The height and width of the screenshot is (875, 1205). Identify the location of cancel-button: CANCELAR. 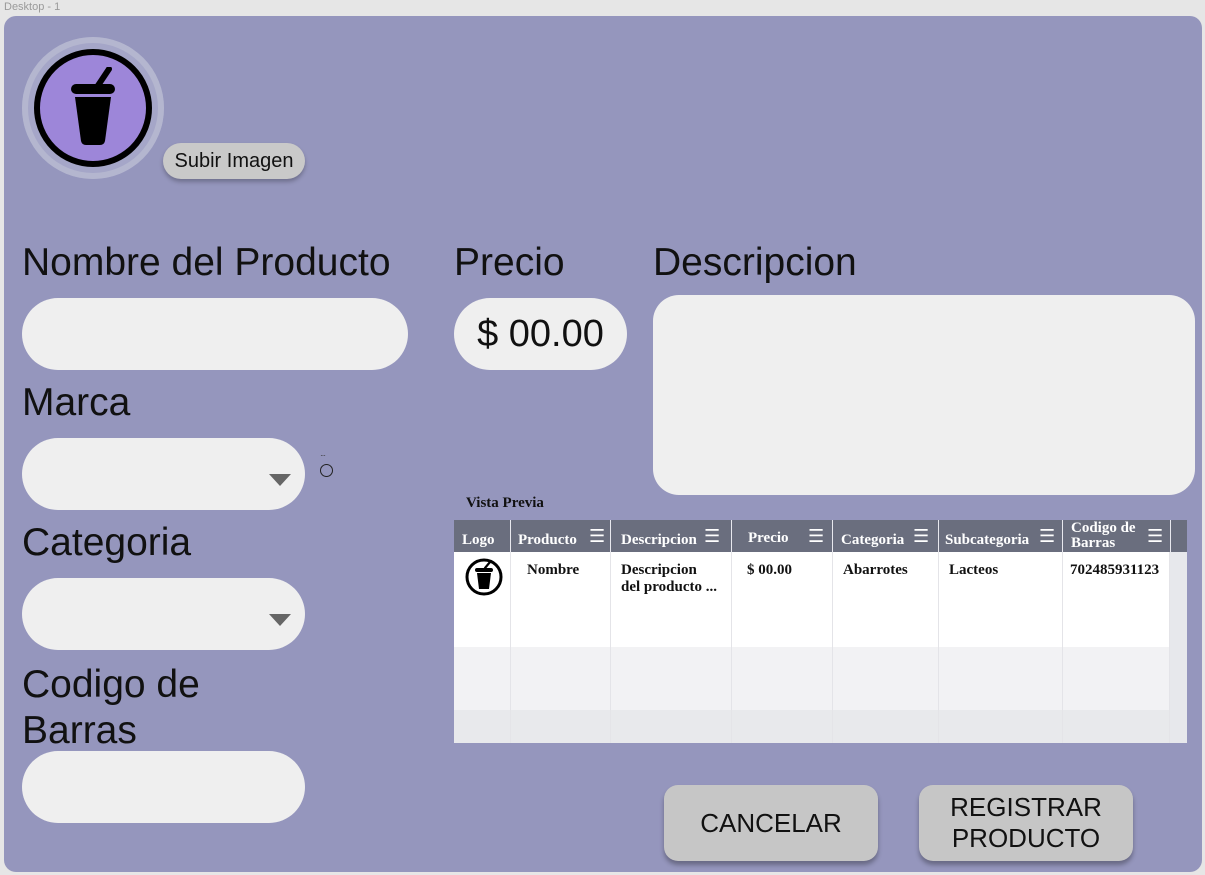
(771, 823).